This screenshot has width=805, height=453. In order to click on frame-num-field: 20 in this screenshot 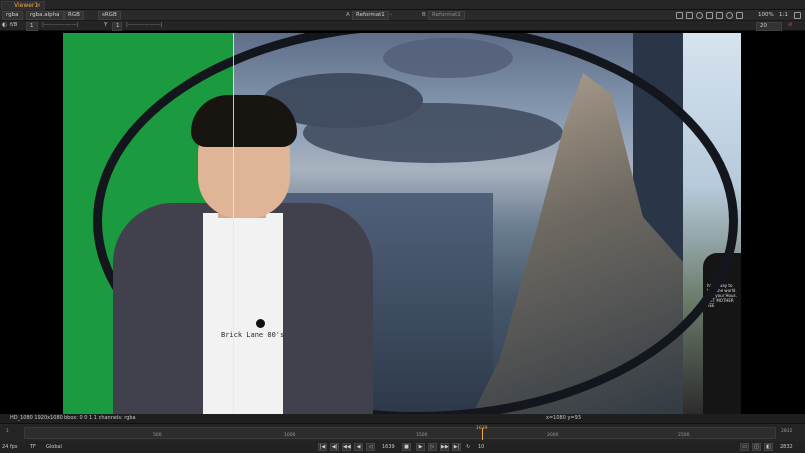, I will do `click(769, 26)`.